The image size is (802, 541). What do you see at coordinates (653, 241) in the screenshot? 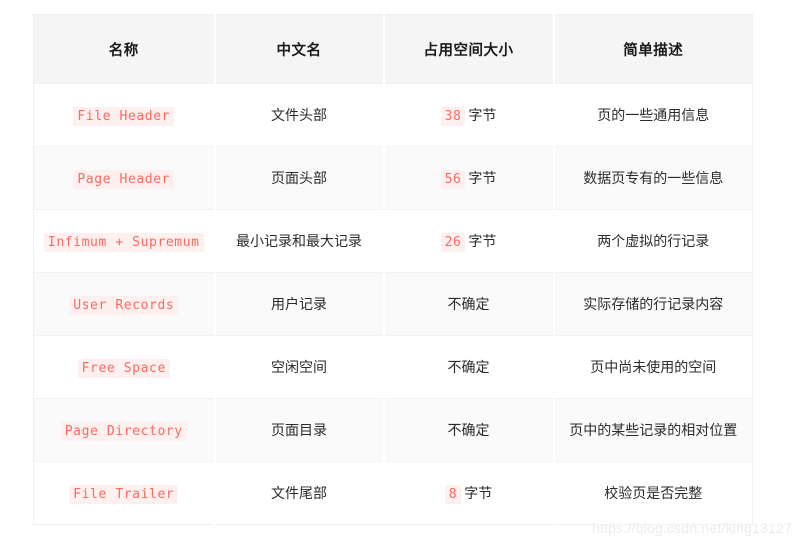
I see `cell-description: 两个虚拟的行记录` at bounding box center [653, 241].